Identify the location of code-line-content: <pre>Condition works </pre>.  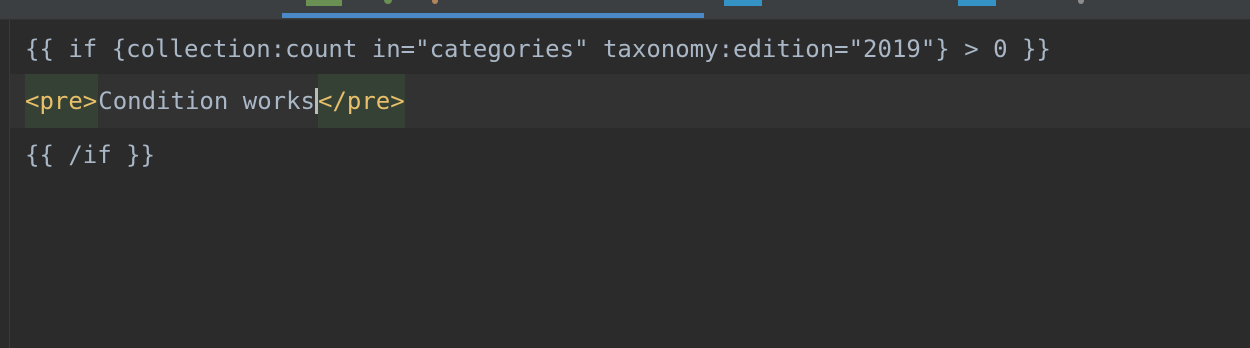
(215, 101).